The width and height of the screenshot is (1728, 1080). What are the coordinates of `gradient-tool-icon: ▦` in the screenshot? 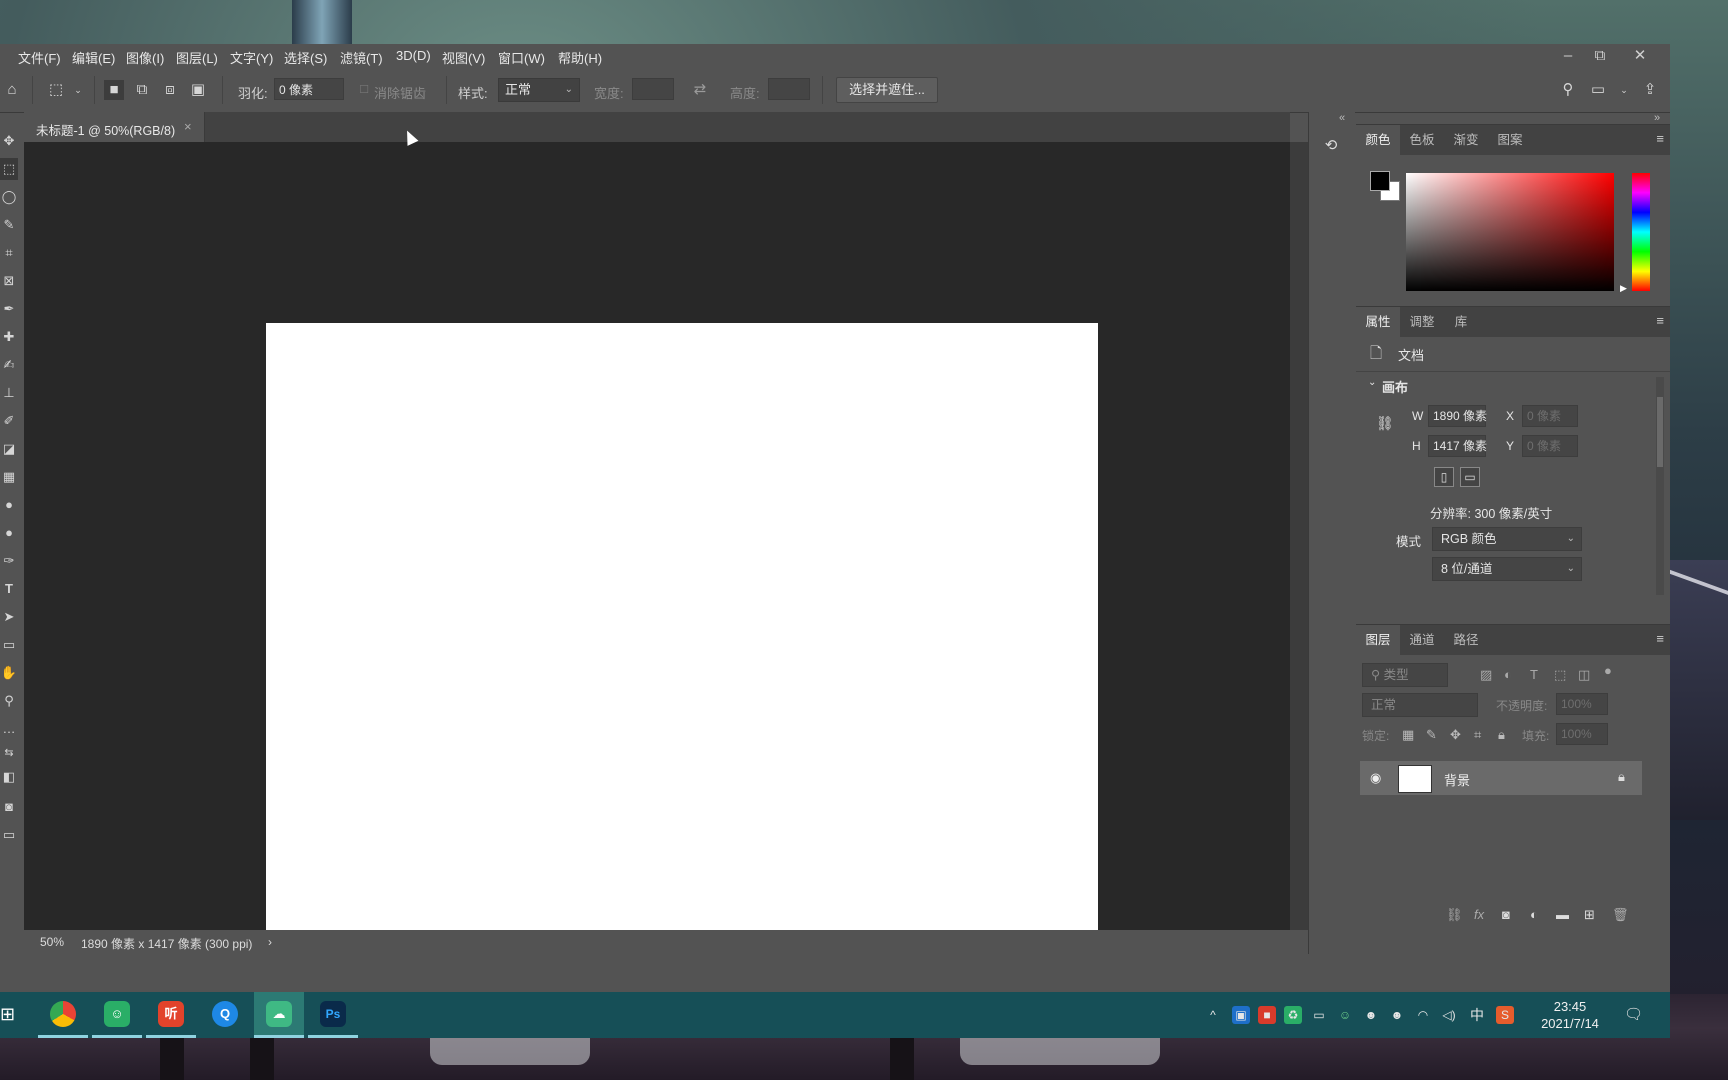 It's located at (9, 477).